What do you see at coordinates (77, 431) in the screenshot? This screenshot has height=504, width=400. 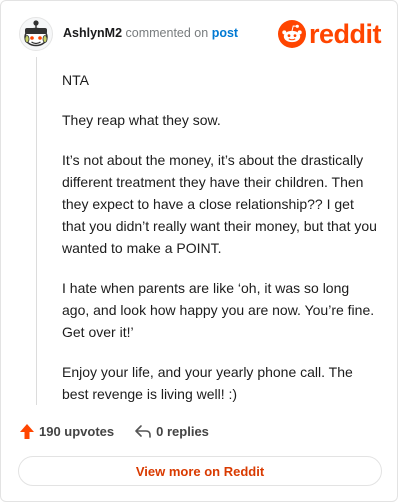 I see `upvote-count: 190 upvotes` at bounding box center [77, 431].